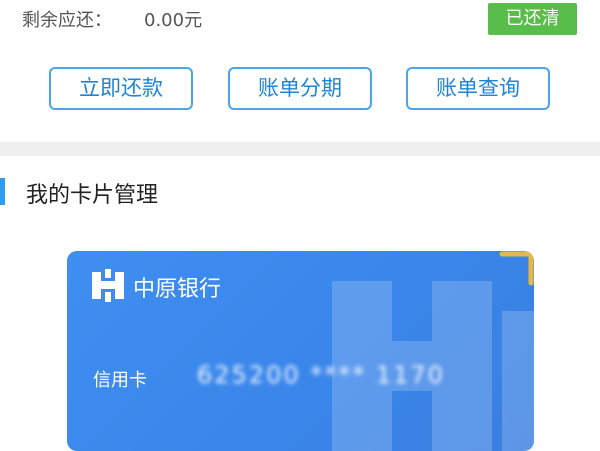 The image size is (600, 451). Describe the element at coordinates (177, 289) in the screenshot. I see `bank-name: 中原银行` at that location.